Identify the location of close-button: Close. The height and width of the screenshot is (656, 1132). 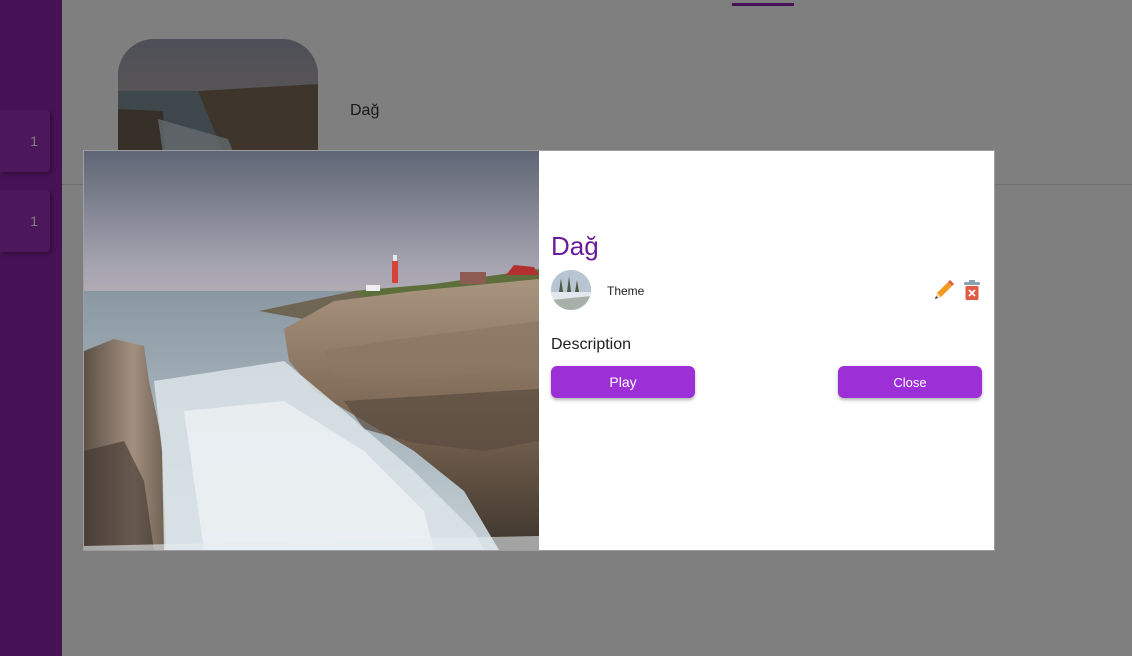
(910, 382).